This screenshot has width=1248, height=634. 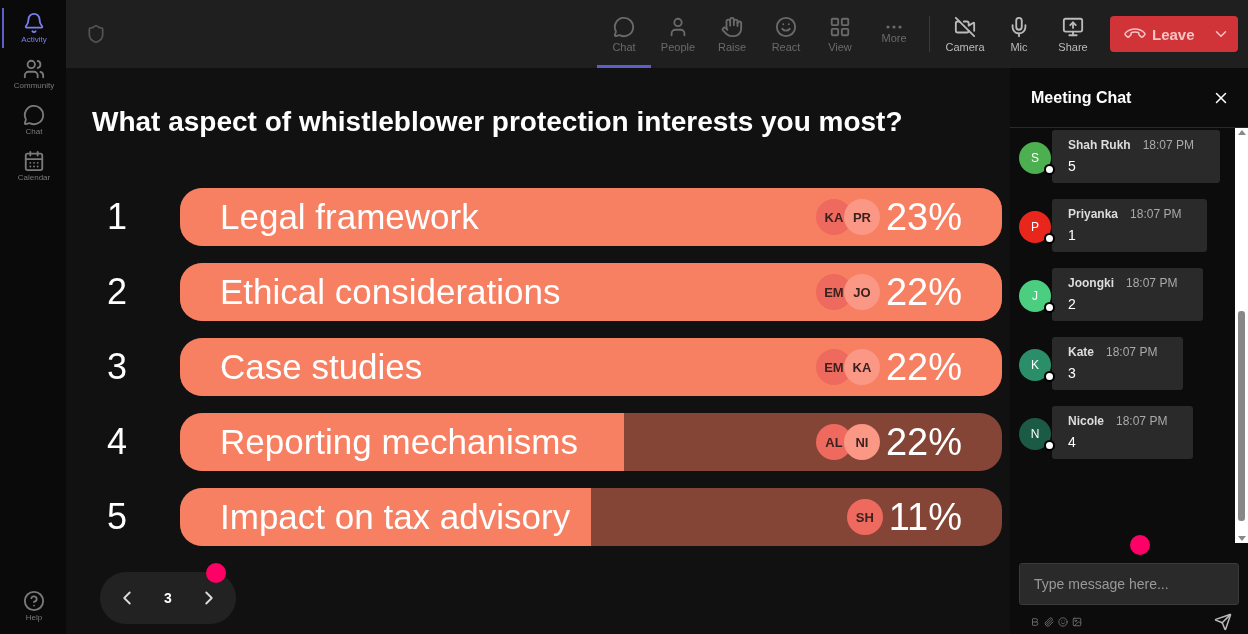 What do you see at coordinates (1223, 622) in the screenshot?
I see `send-icon` at bounding box center [1223, 622].